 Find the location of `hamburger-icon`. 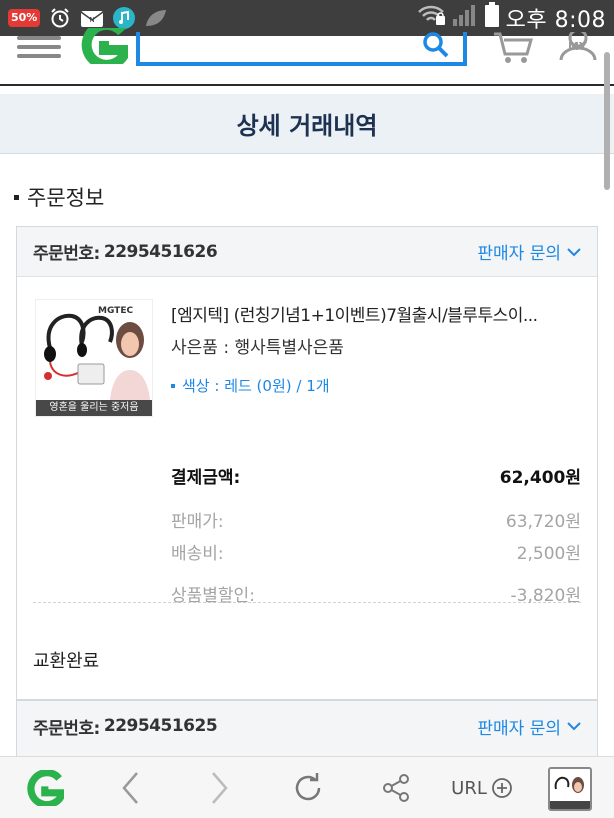

hamburger-icon is located at coordinates (39, 50).